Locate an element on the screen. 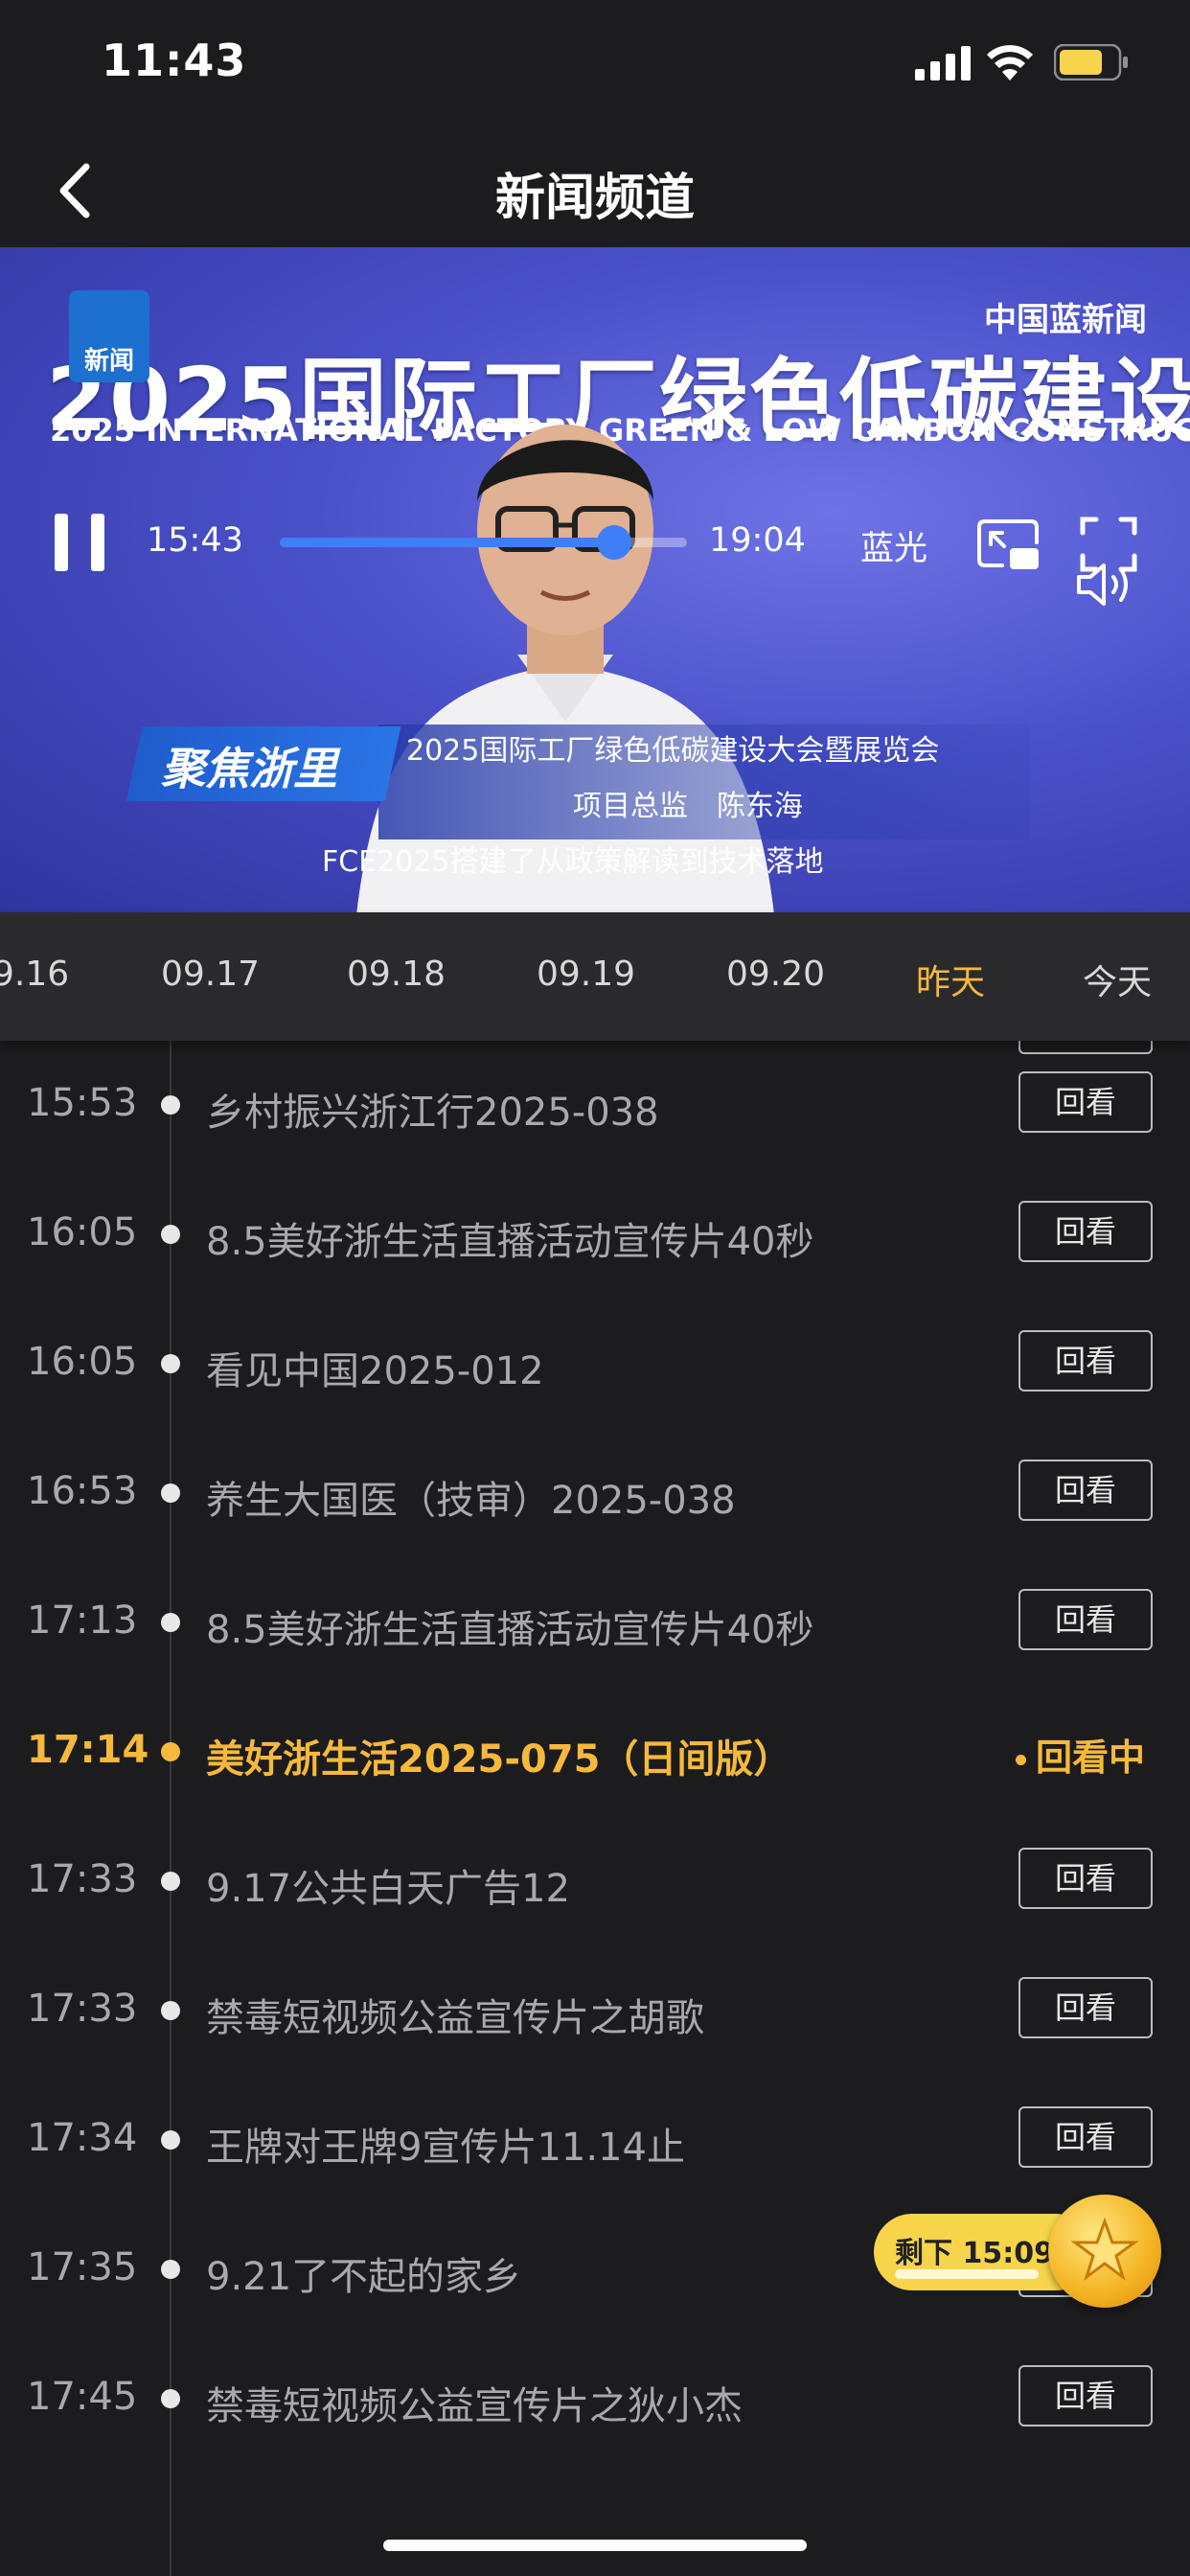 The width and height of the screenshot is (1190, 2576). current-time: 15:43 is located at coordinates (195, 540).